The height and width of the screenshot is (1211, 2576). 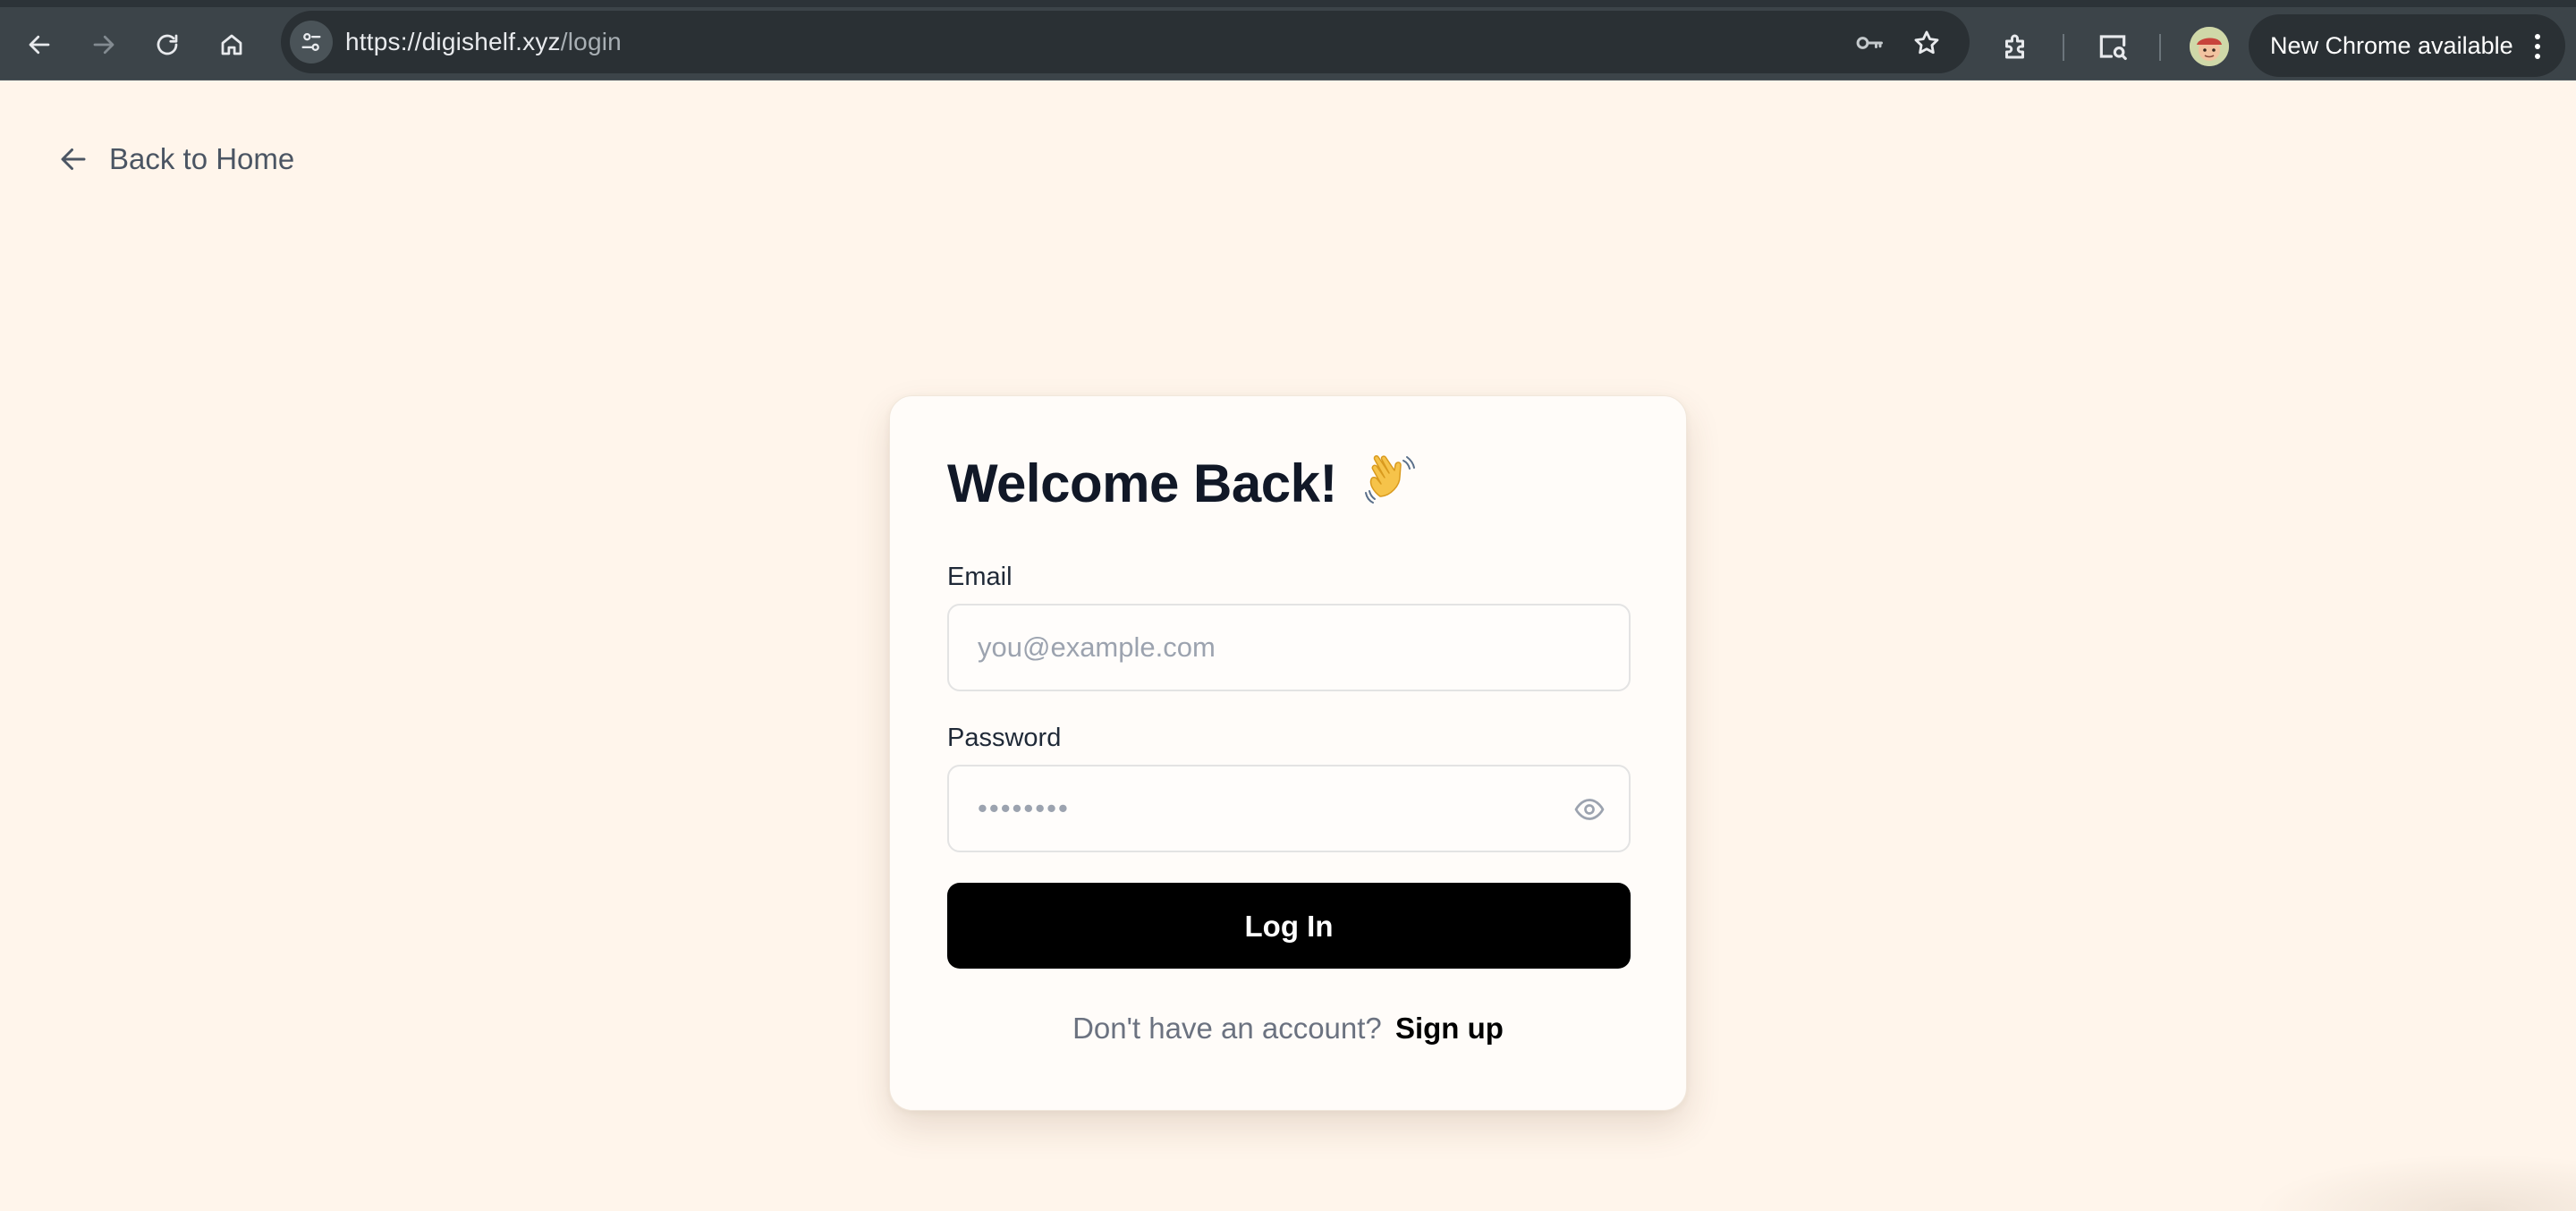 I want to click on reload-icon, so click(x=167, y=44).